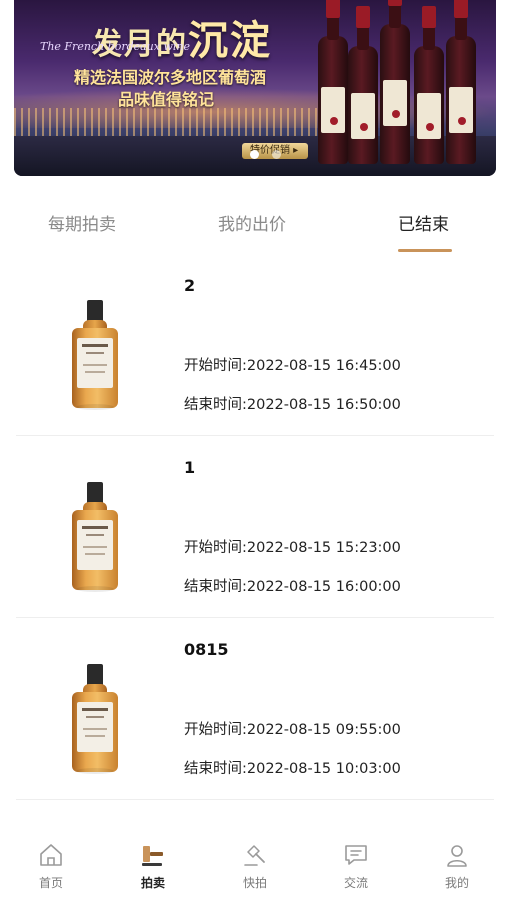 Image resolution: width=507 pixels, height=900 pixels. I want to click on banner-tagline-2: 品味值得铭记, so click(166, 99).